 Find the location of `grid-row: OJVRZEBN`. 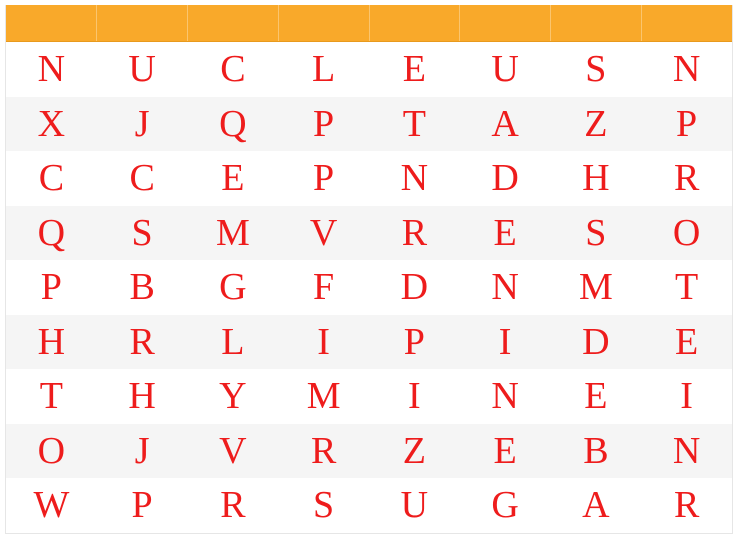

grid-row: OJVRZEBN is located at coordinates (369, 451).